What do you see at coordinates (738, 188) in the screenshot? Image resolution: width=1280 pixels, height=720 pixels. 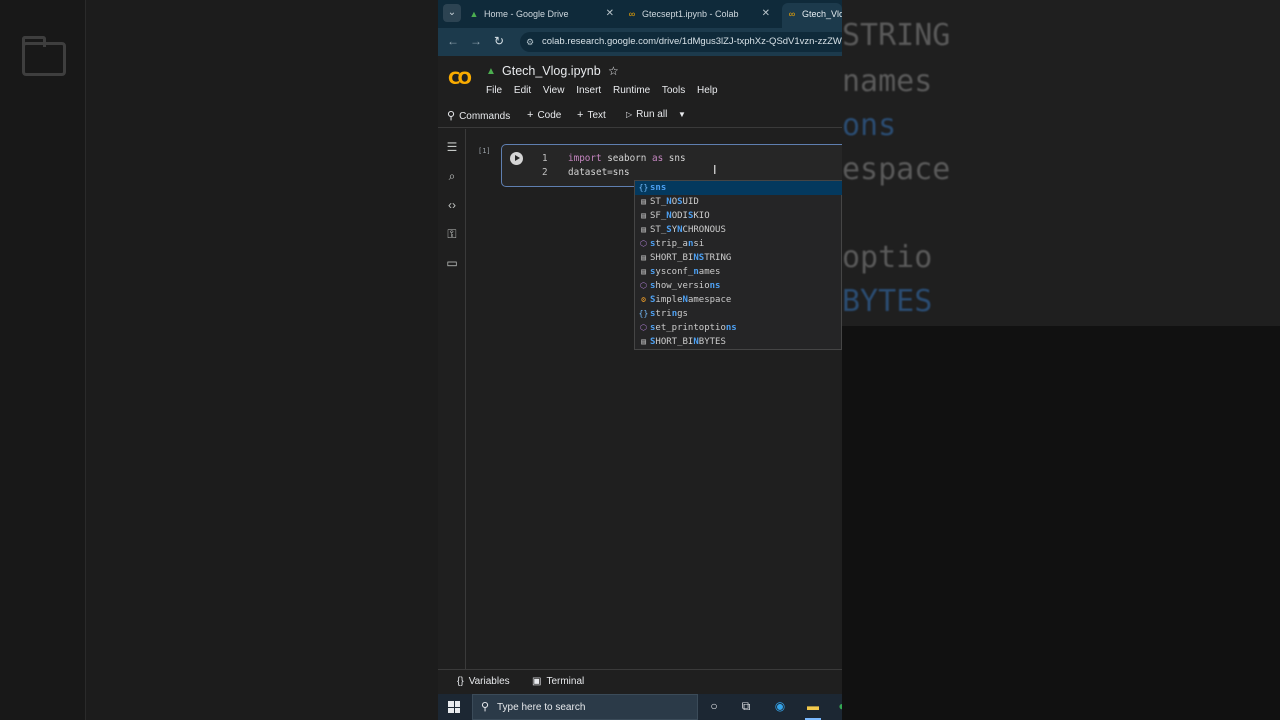 I see `suggestion-item: {} sns` at bounding box center [738, 188].